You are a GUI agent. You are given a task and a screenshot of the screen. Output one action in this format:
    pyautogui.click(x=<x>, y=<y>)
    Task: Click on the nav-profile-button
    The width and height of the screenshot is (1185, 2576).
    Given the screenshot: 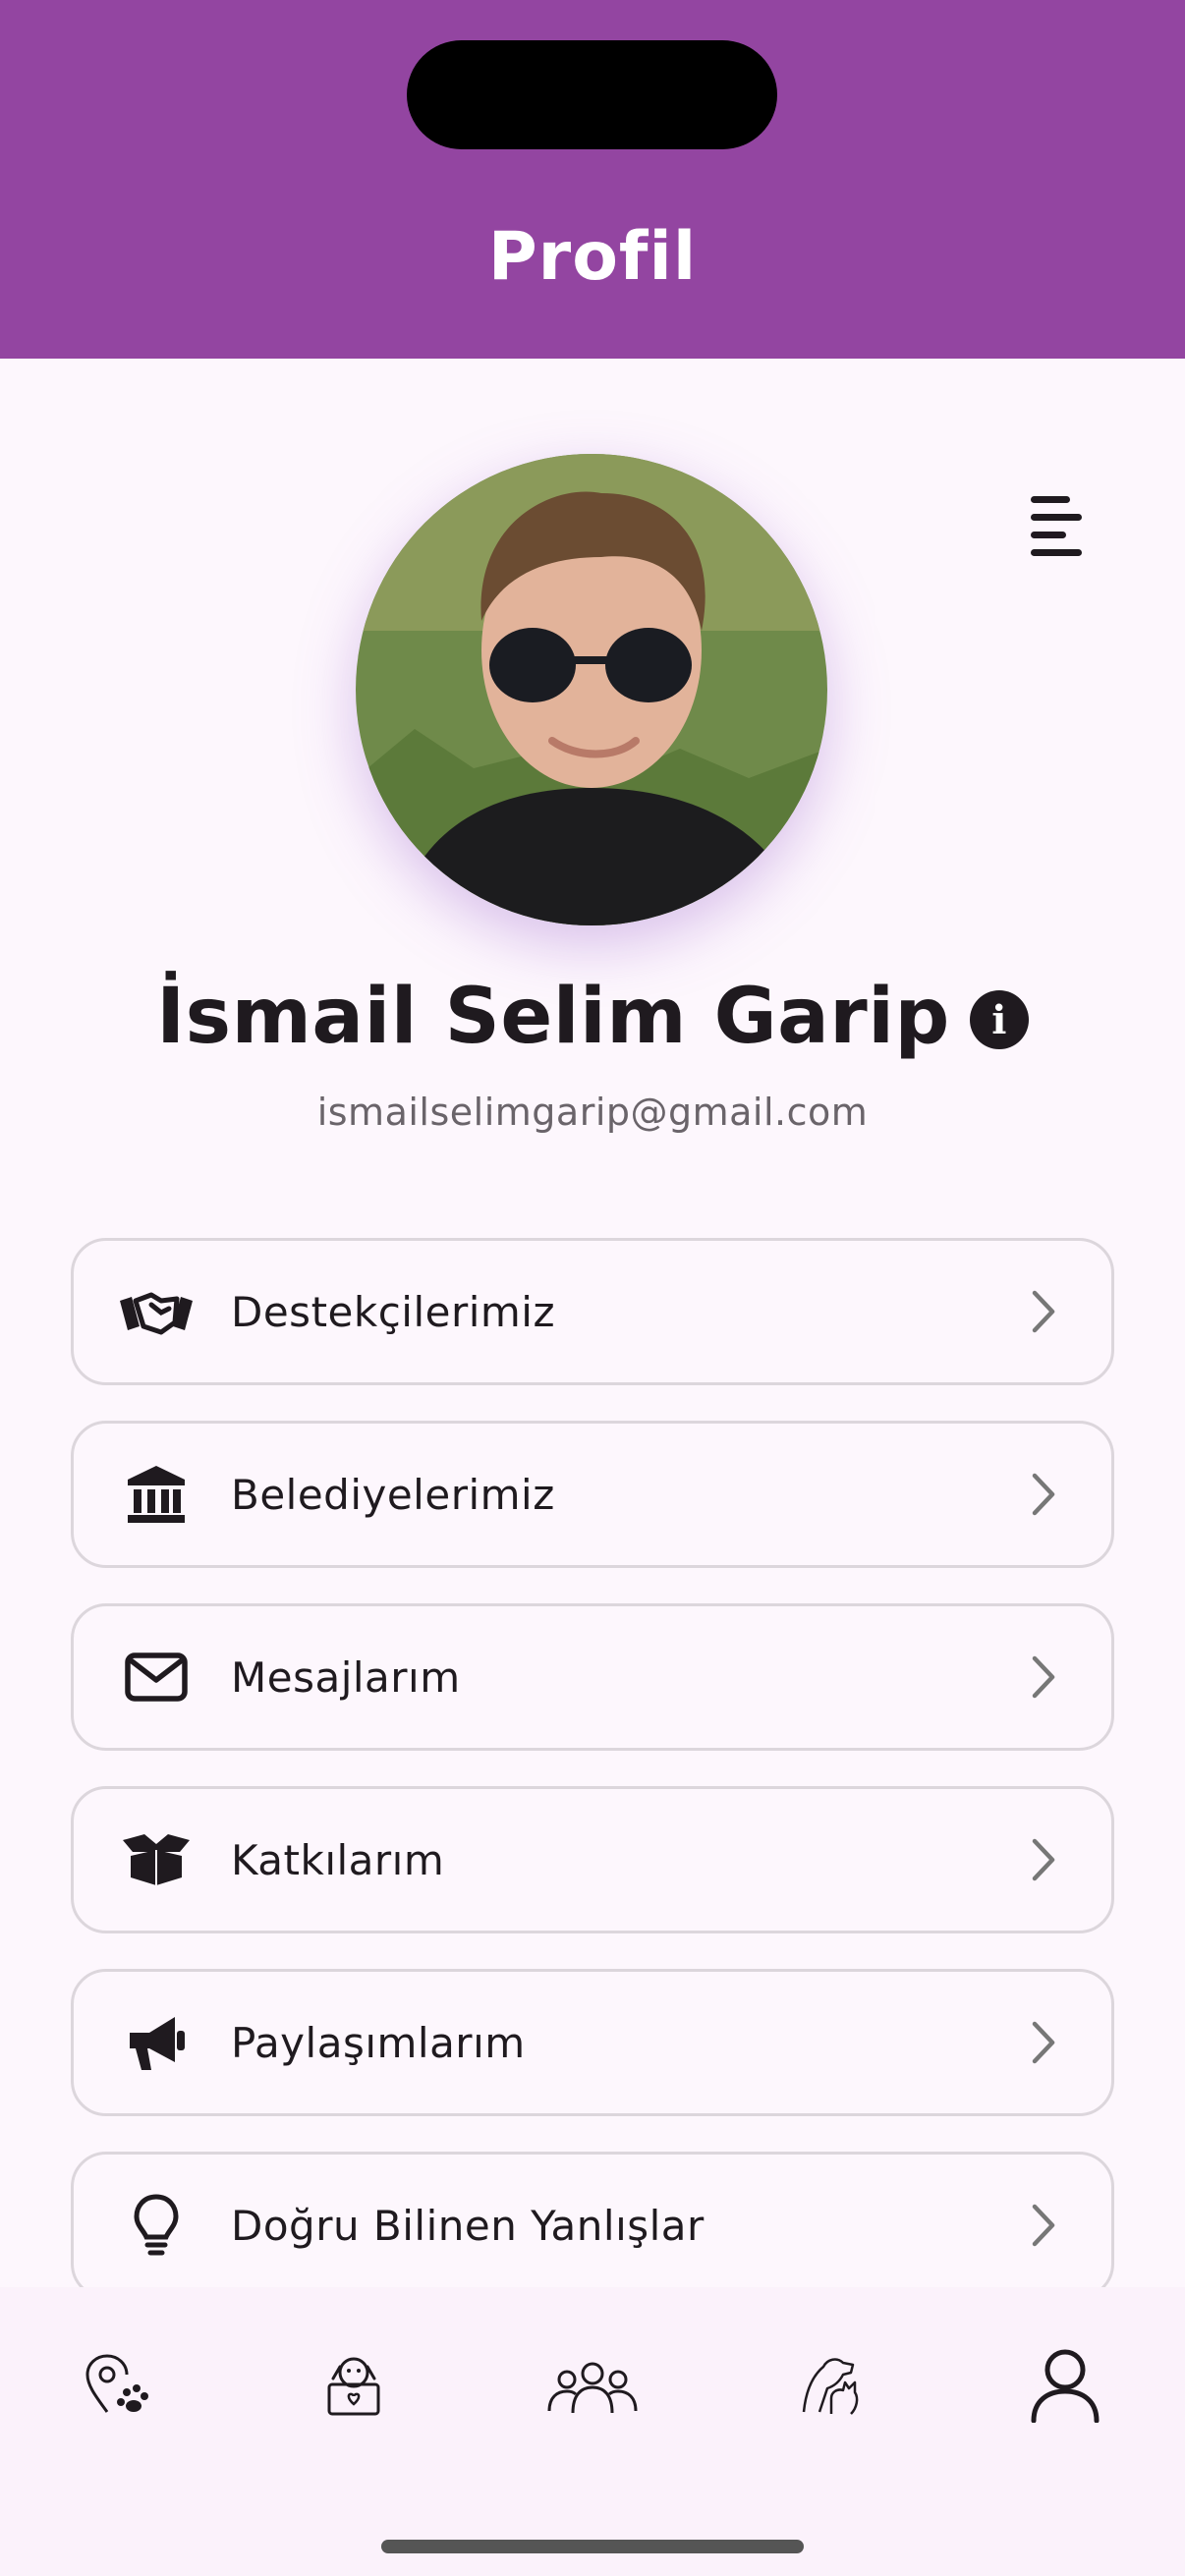 What is the action you would take?
    pyautogui.click(x=1065, y=2385)
    